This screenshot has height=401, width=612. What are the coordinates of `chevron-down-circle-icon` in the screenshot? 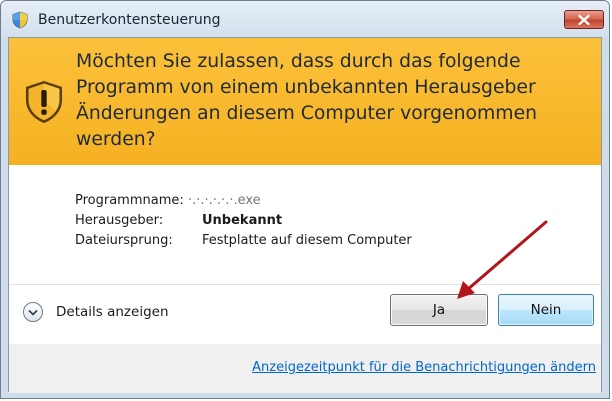 It's located at (33, 312).